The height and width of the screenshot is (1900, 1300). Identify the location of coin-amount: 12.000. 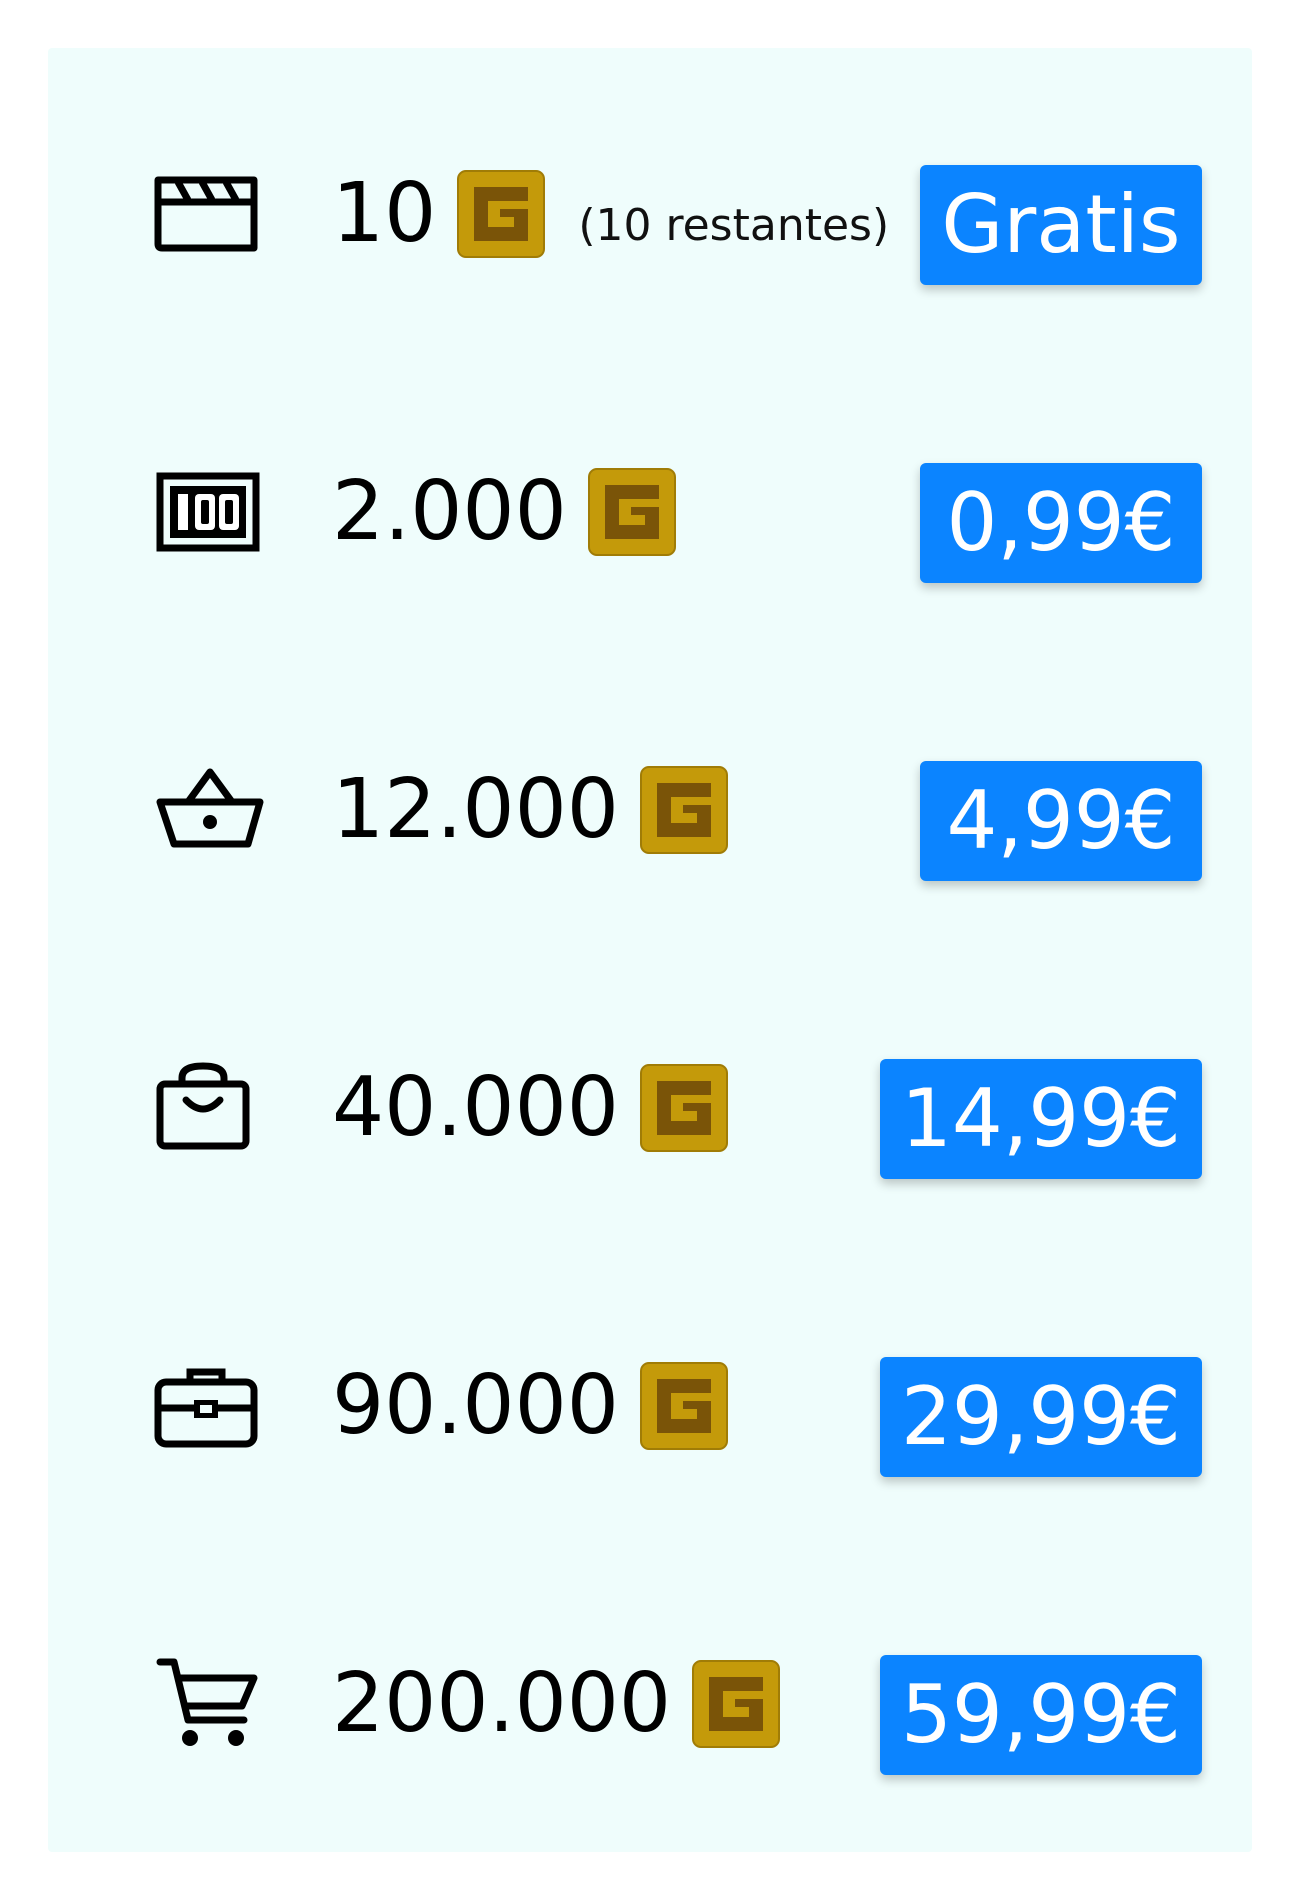
(530, 810).